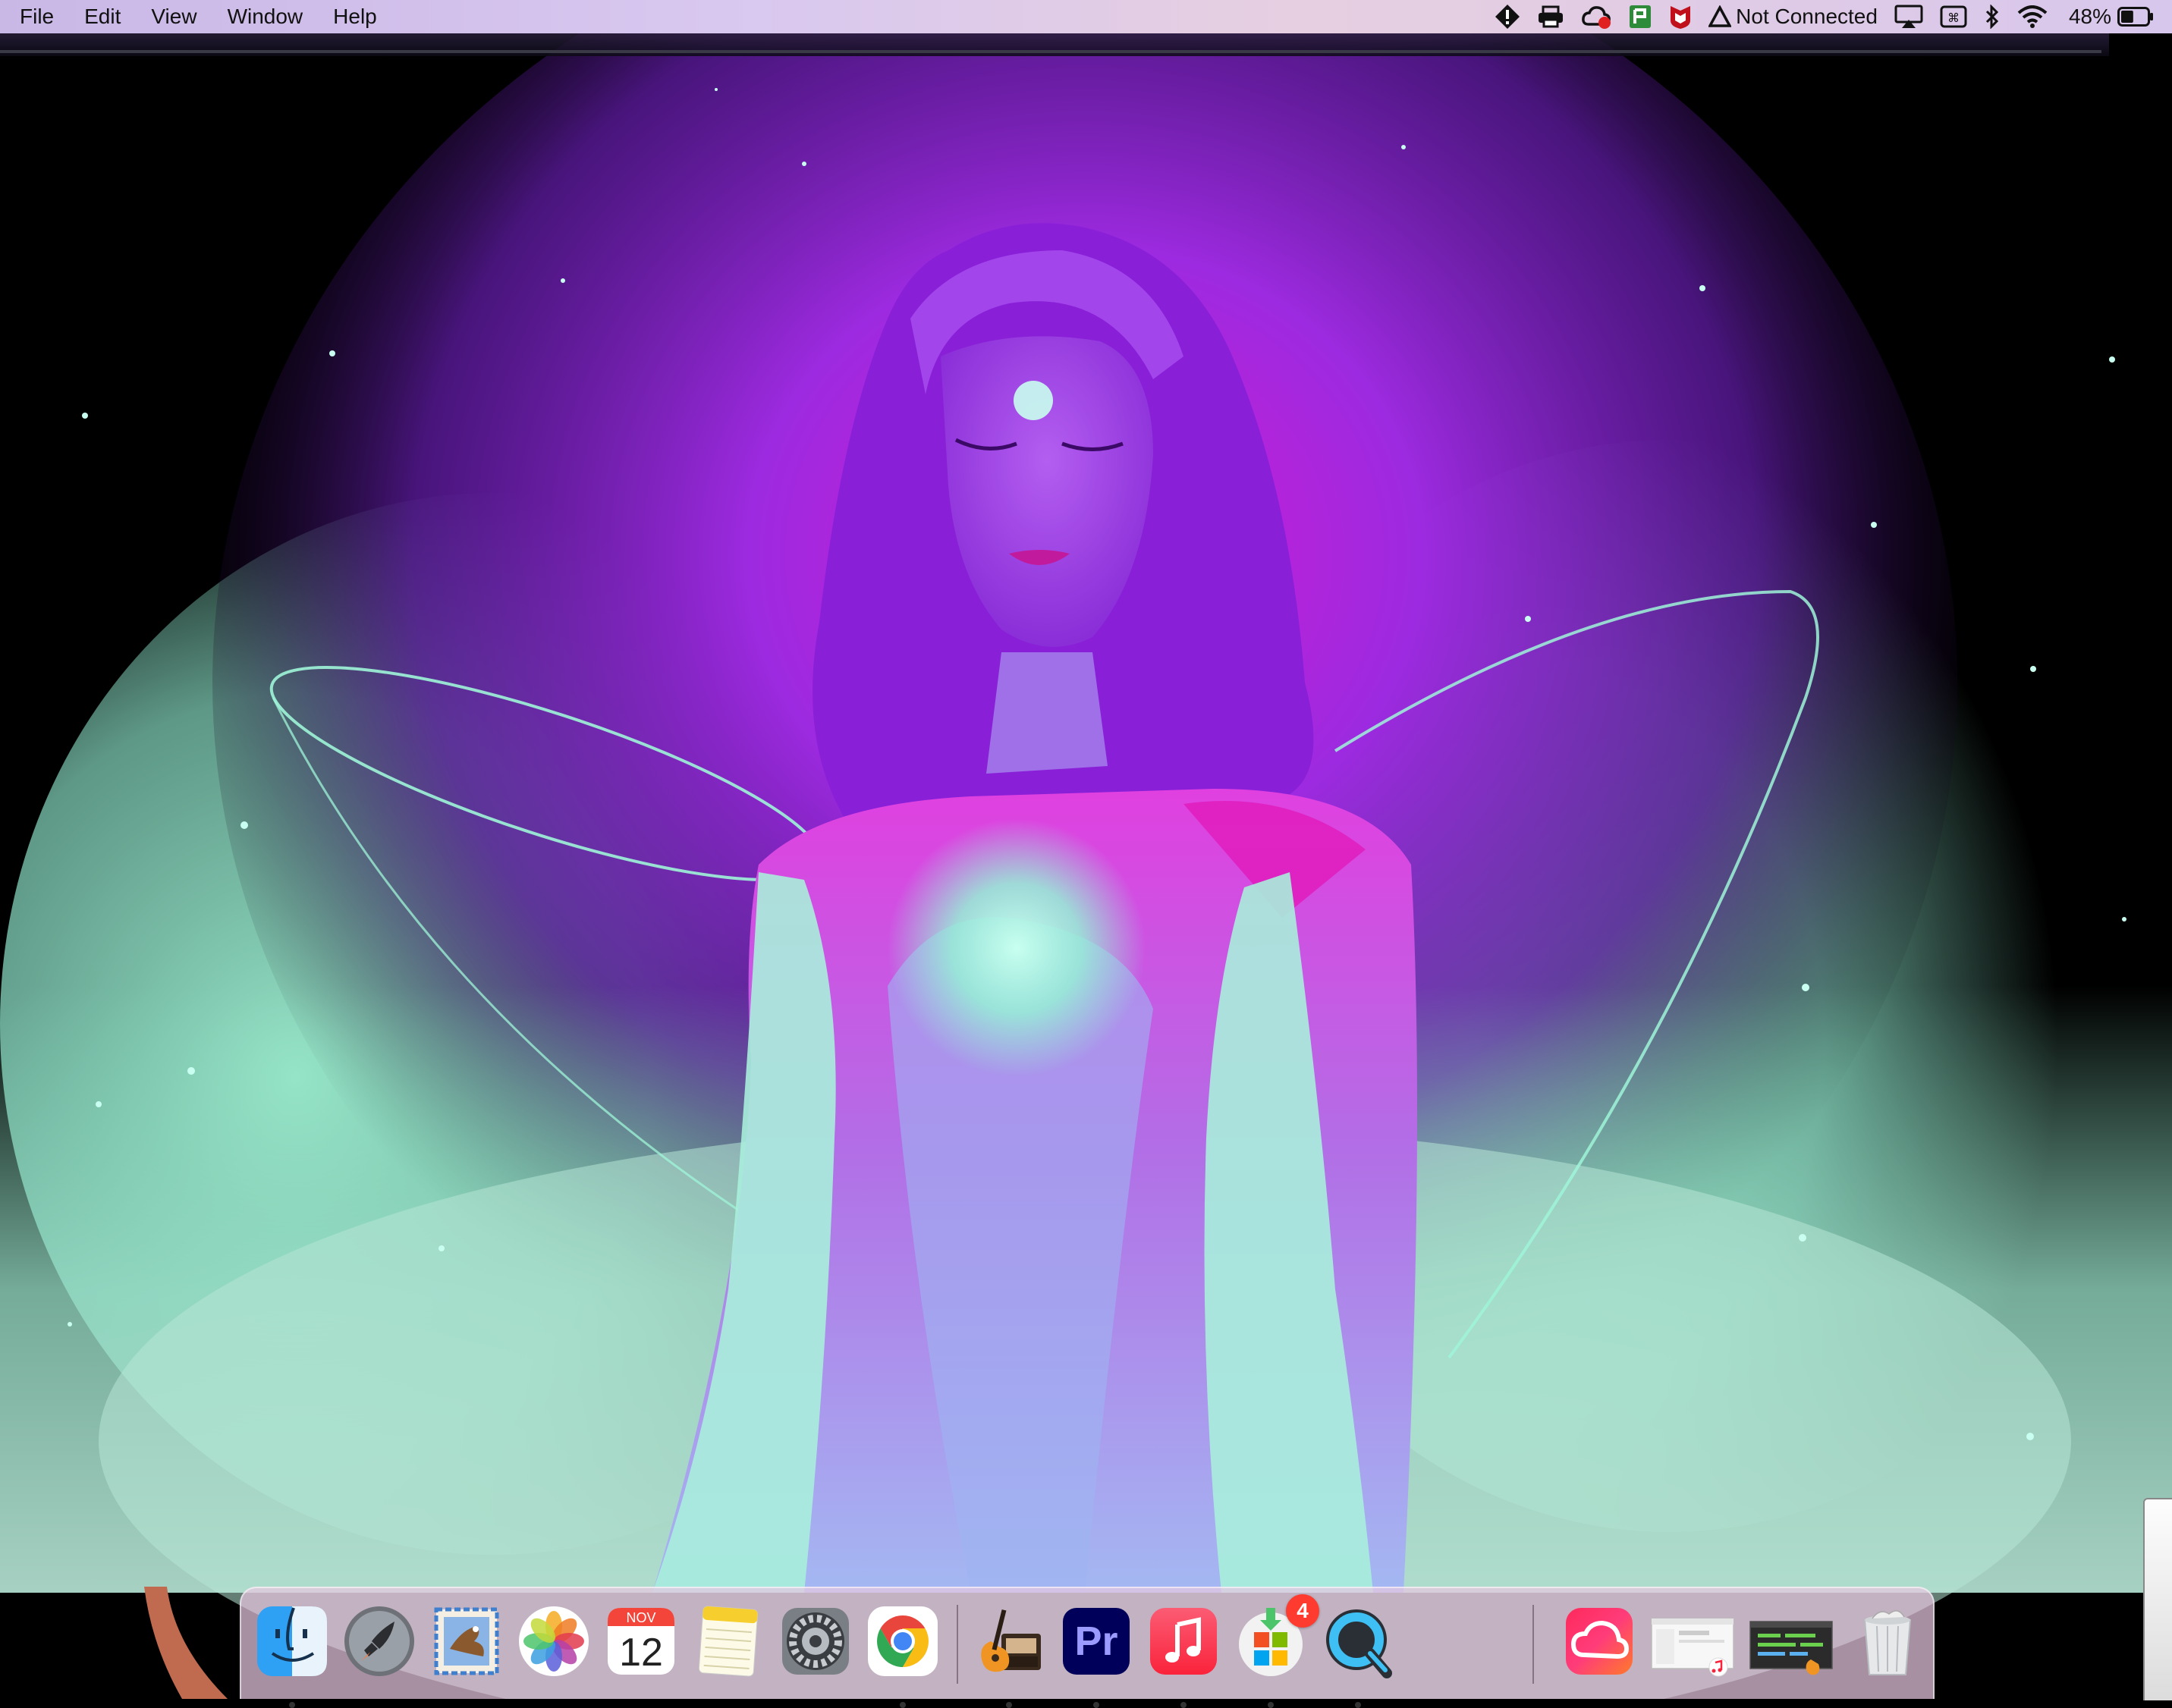  I want to click on photos-icon, so click(554, 1641).